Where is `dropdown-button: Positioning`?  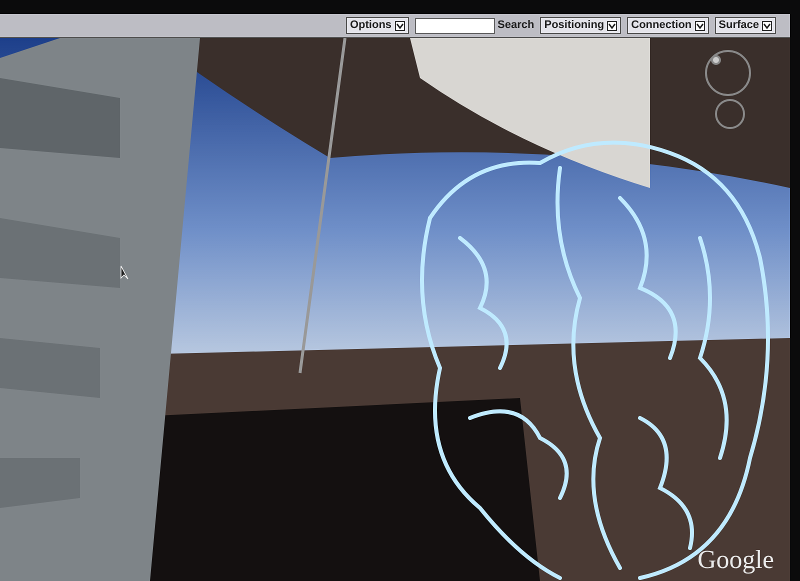
dropdown-button: Positioning is located at coordinates (581, 25).